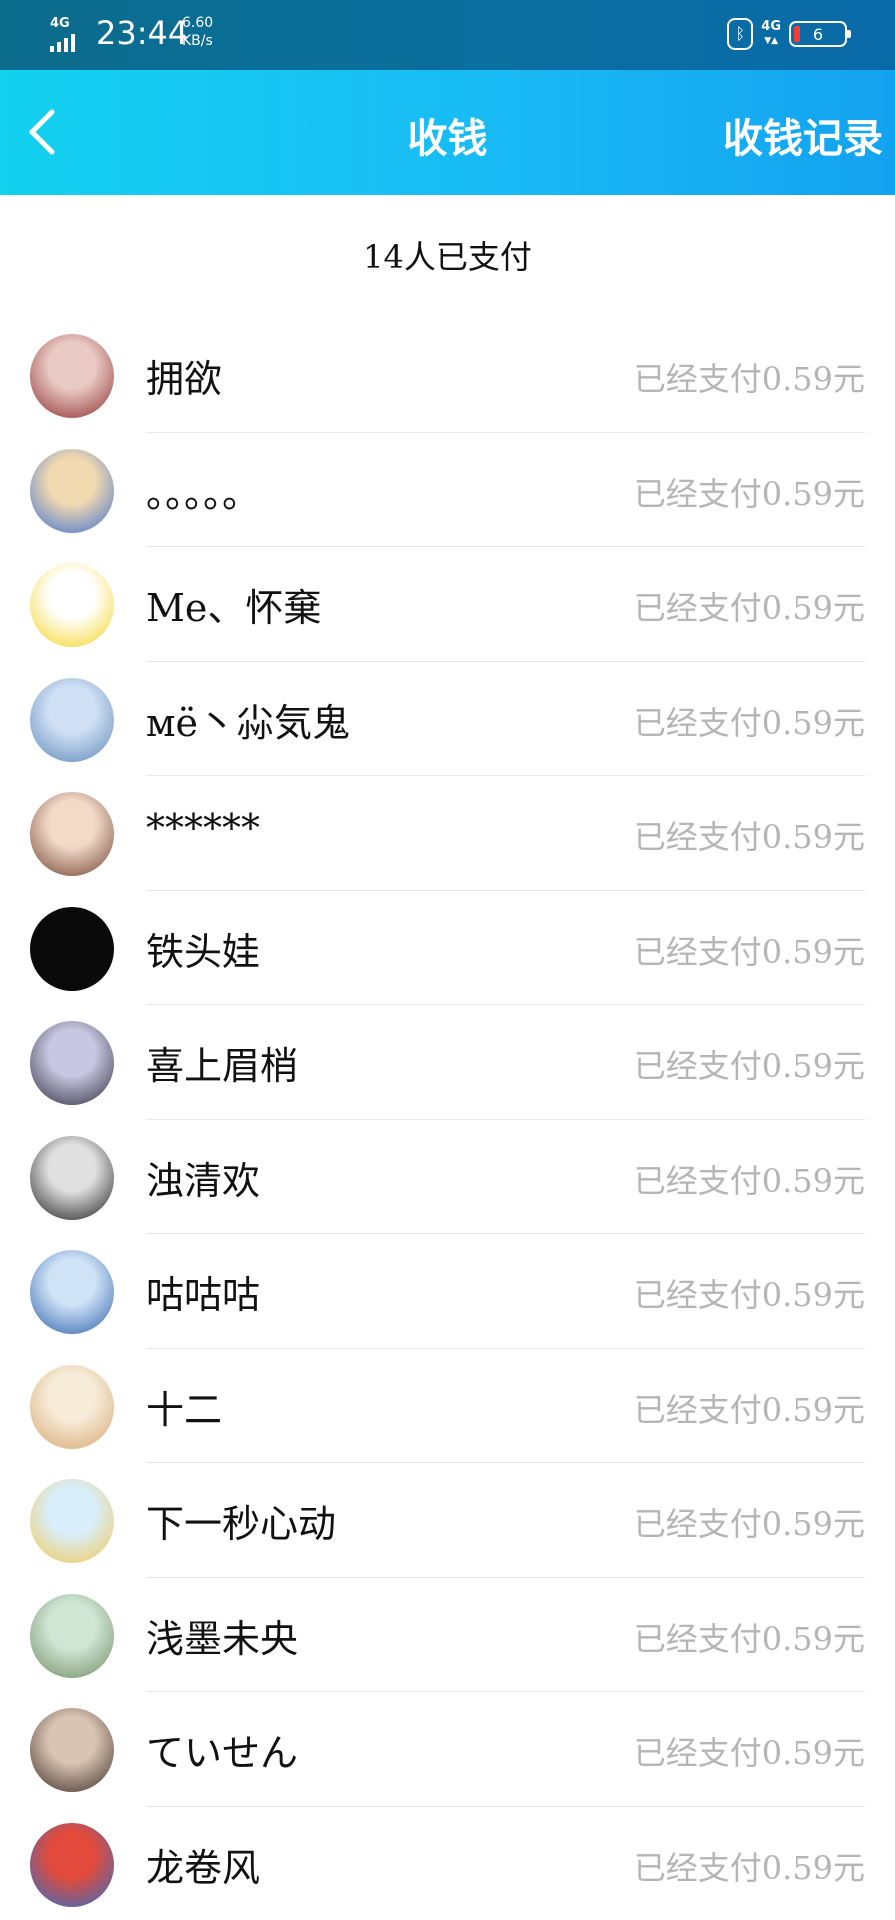  What do you see at coordinates (447, 375) in the screenshot?
I see `payer-row: 拥欲 已经支付0.59元` at bounding box center [447, 375].